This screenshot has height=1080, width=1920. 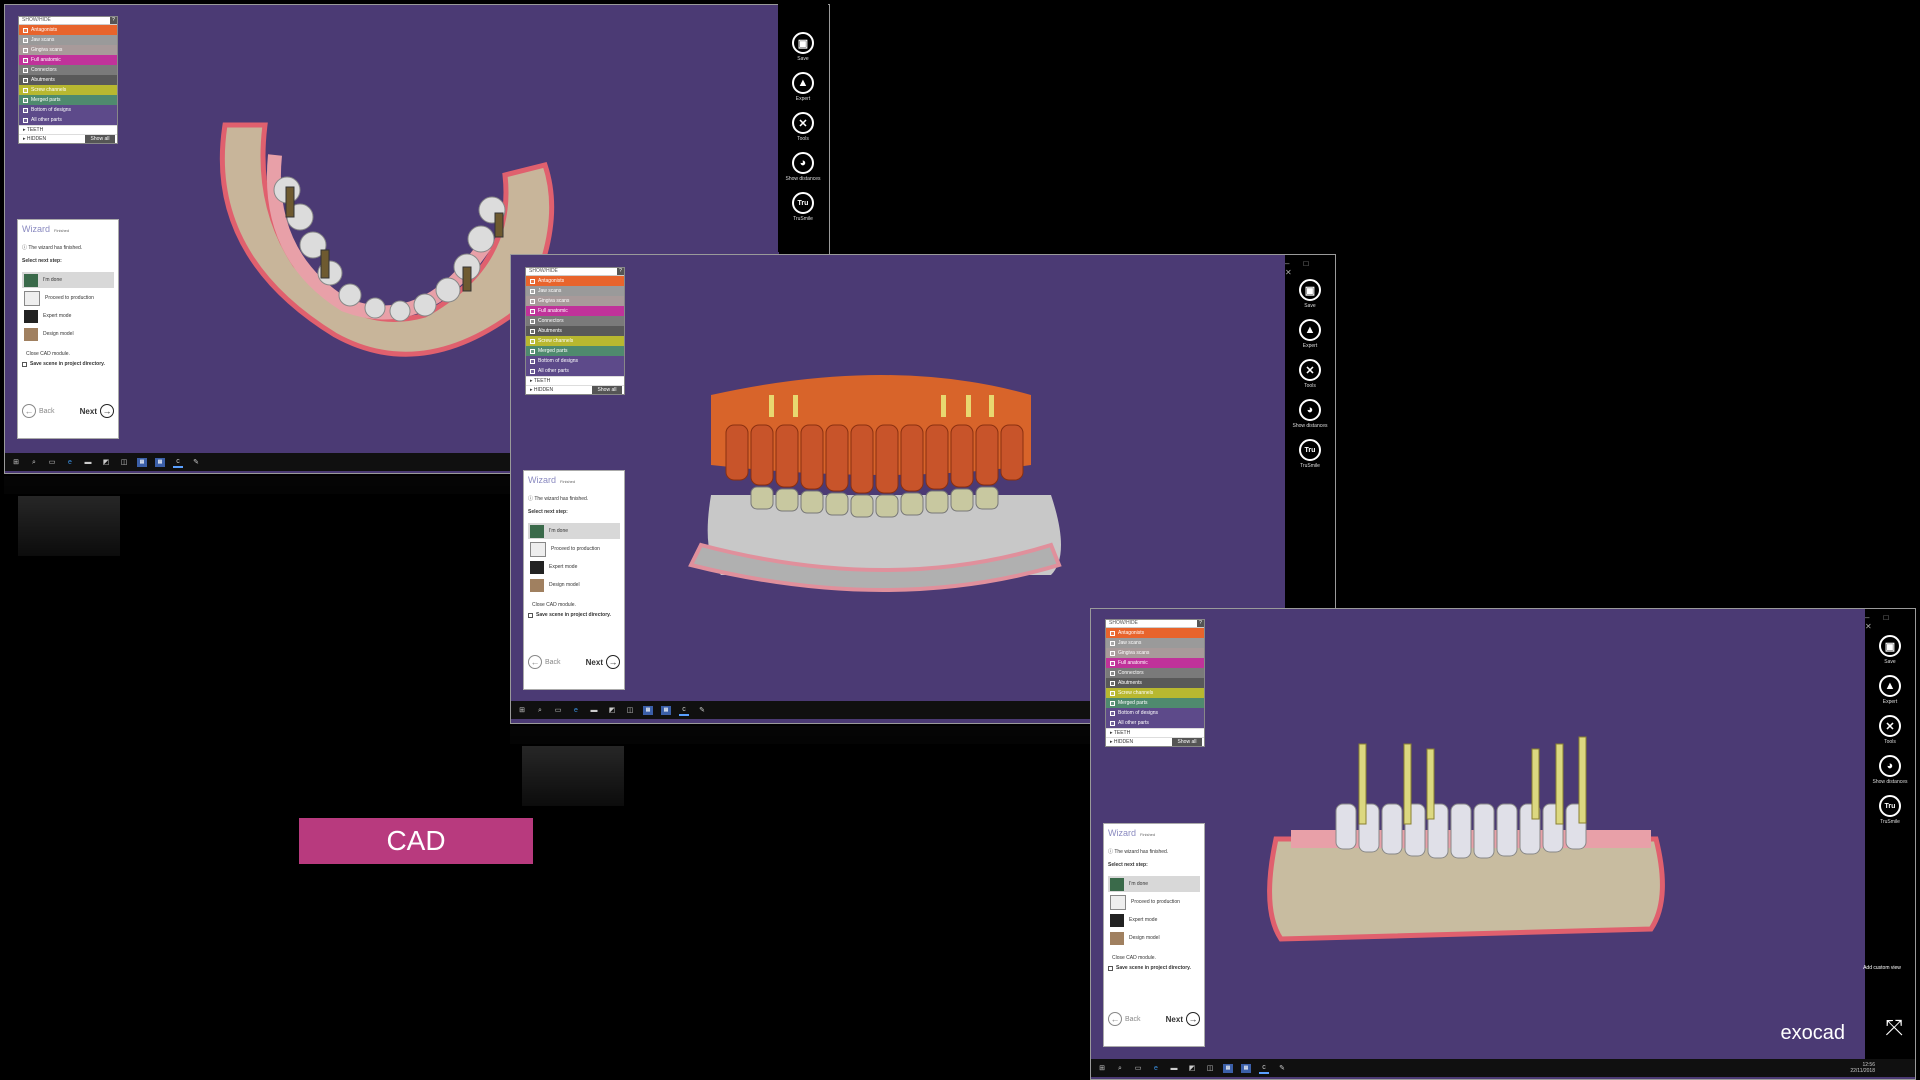 What do you see at coordinates (1890, 690) in the screenshot?
I see `expert-tool: ▲ Expert` at bounding box center [1890, 690].